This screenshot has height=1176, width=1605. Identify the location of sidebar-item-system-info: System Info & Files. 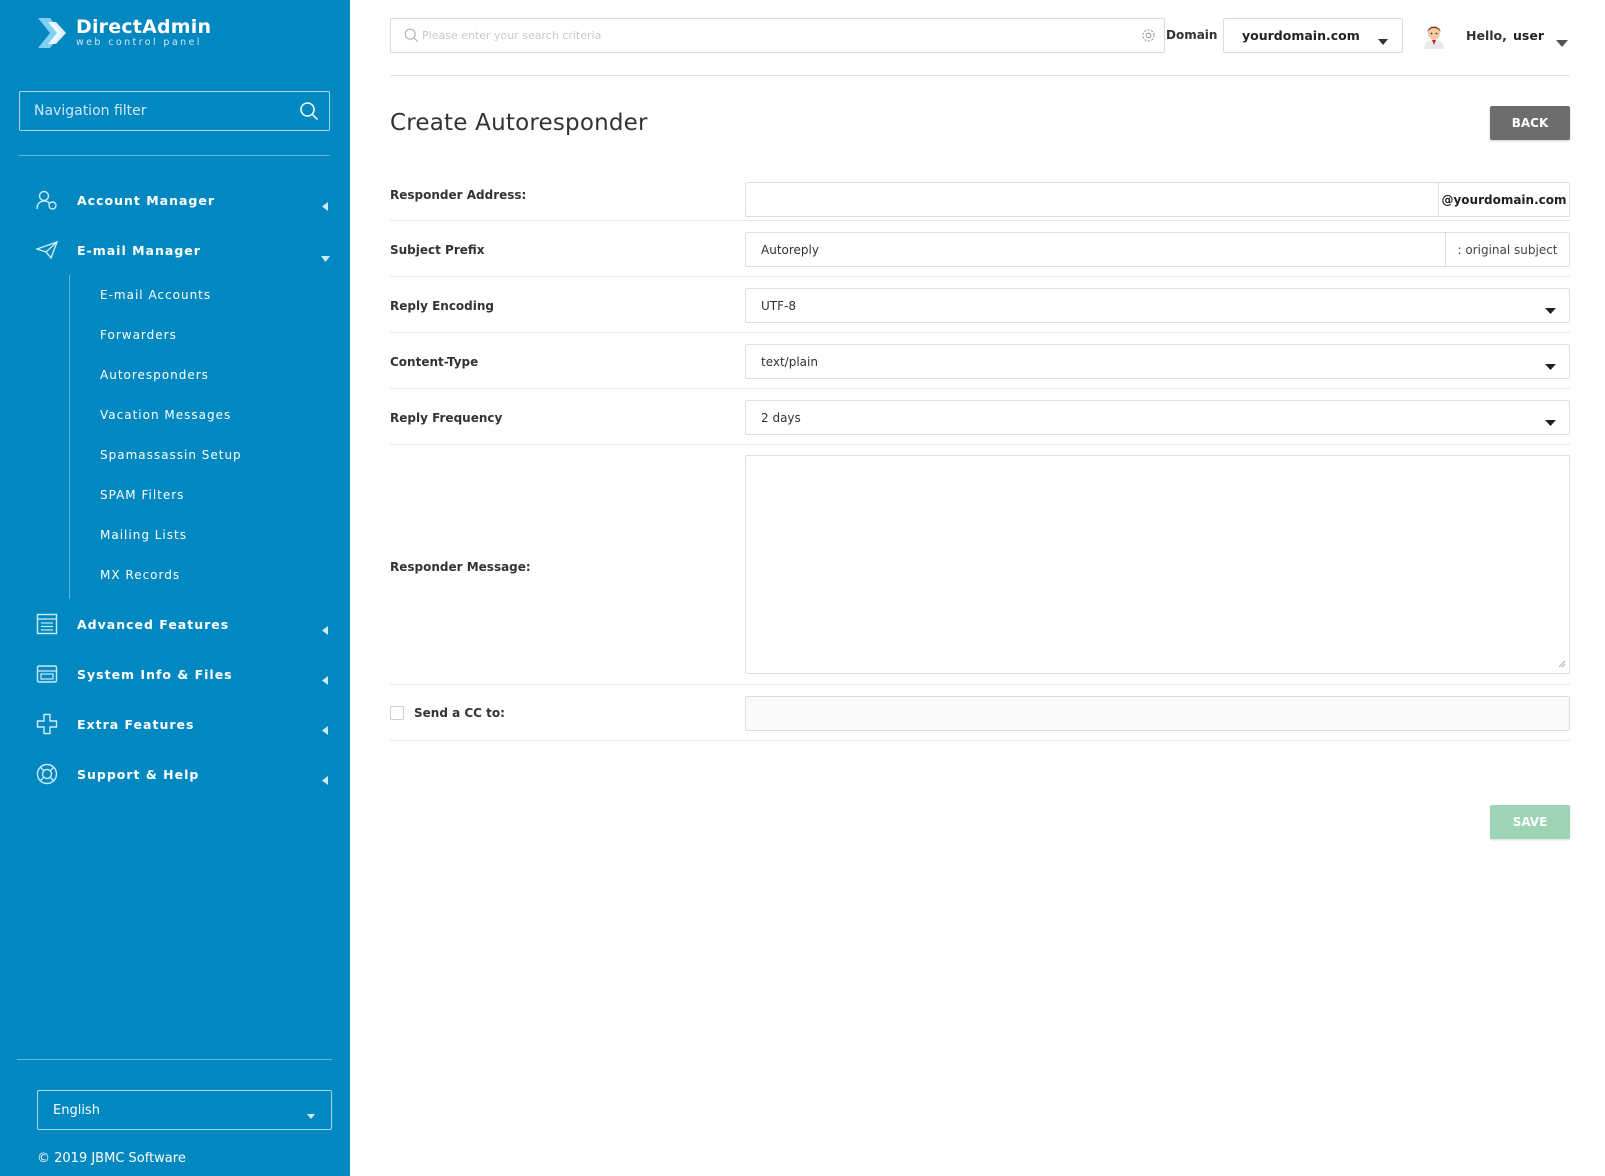
(175, 674).